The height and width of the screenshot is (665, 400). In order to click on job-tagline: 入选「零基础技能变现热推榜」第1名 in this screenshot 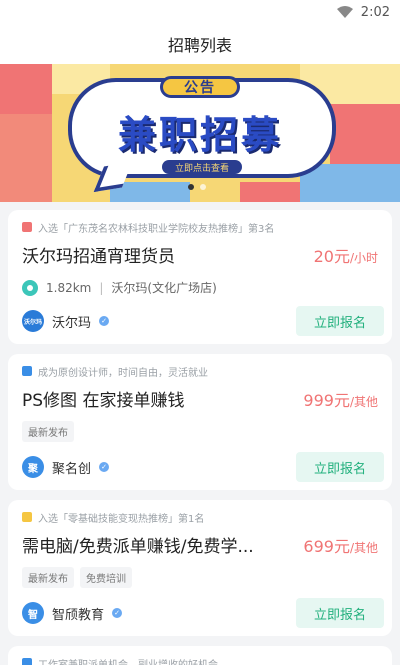, I will do `click(203, 517)`.